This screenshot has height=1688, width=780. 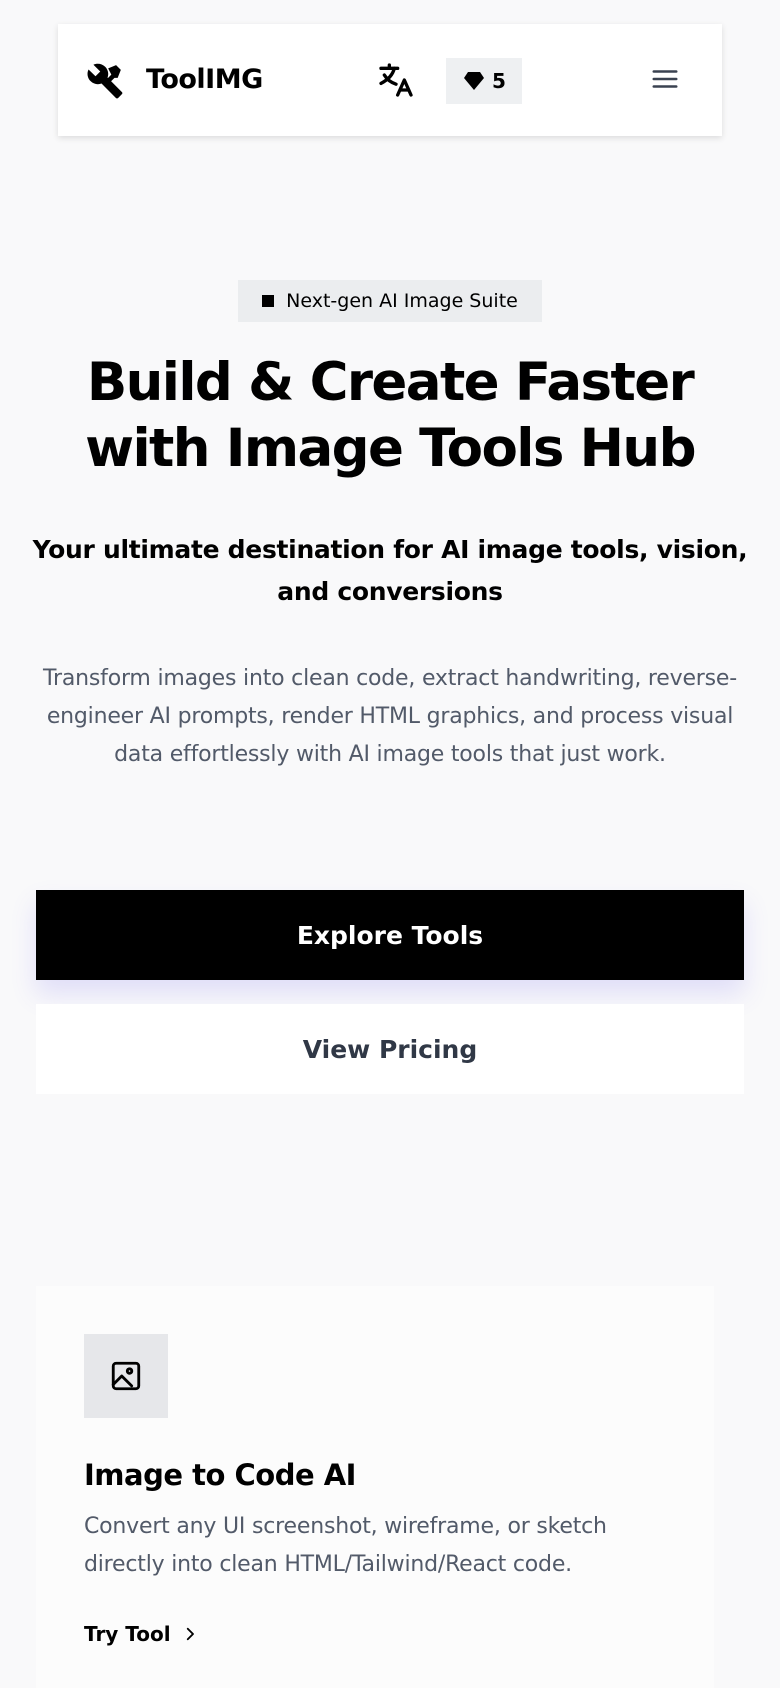 What do you see at coordinates (474, 81) in the screenshot?
I see `diamond-icon` at bounding box center [474, 81].